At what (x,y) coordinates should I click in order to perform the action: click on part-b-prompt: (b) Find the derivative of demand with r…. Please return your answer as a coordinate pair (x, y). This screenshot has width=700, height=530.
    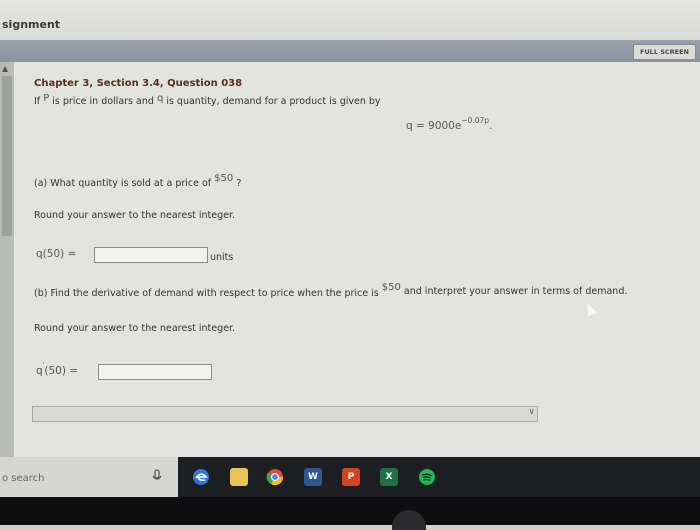
    Looking at the image, I should click on (331, 290).